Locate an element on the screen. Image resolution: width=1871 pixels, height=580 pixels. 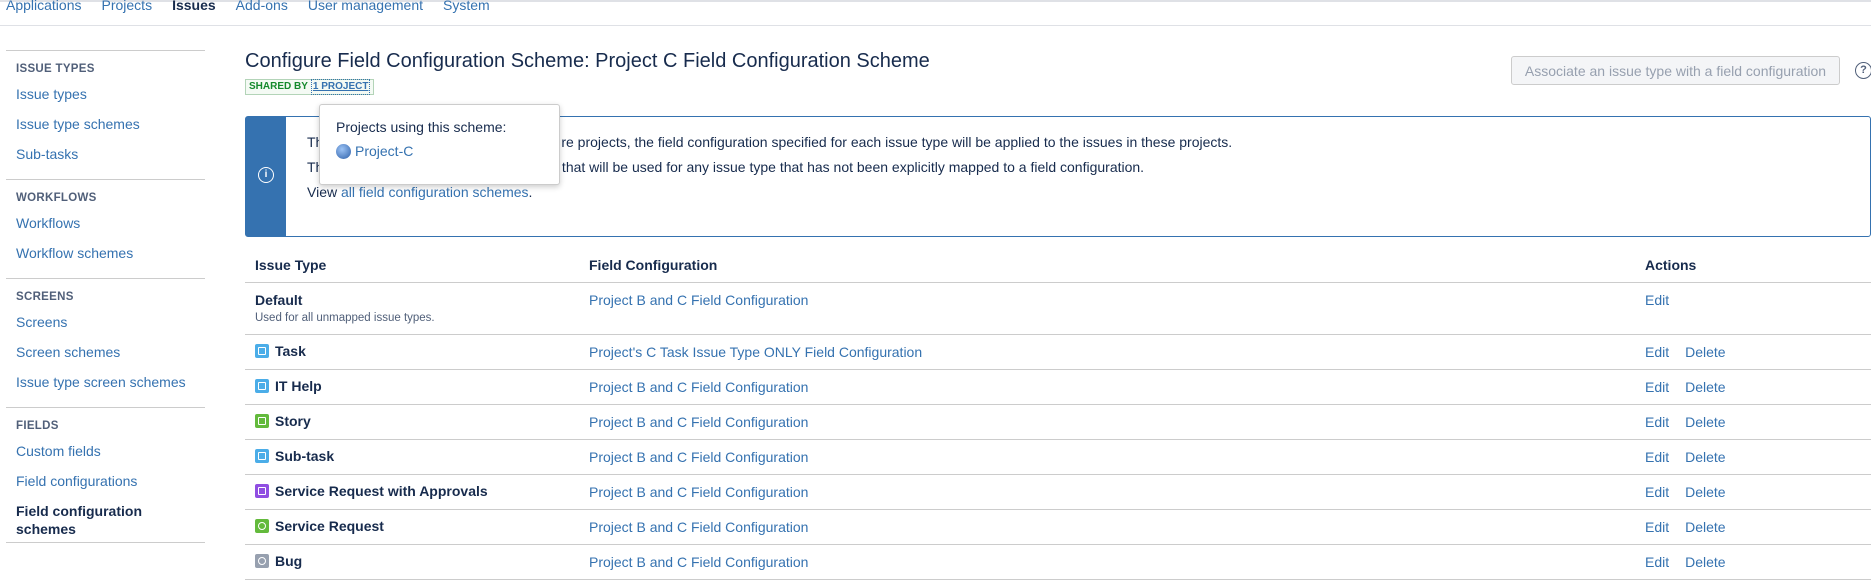
sidebar-item-custom-fields: Custom fields is located at coordinates (110, 457).